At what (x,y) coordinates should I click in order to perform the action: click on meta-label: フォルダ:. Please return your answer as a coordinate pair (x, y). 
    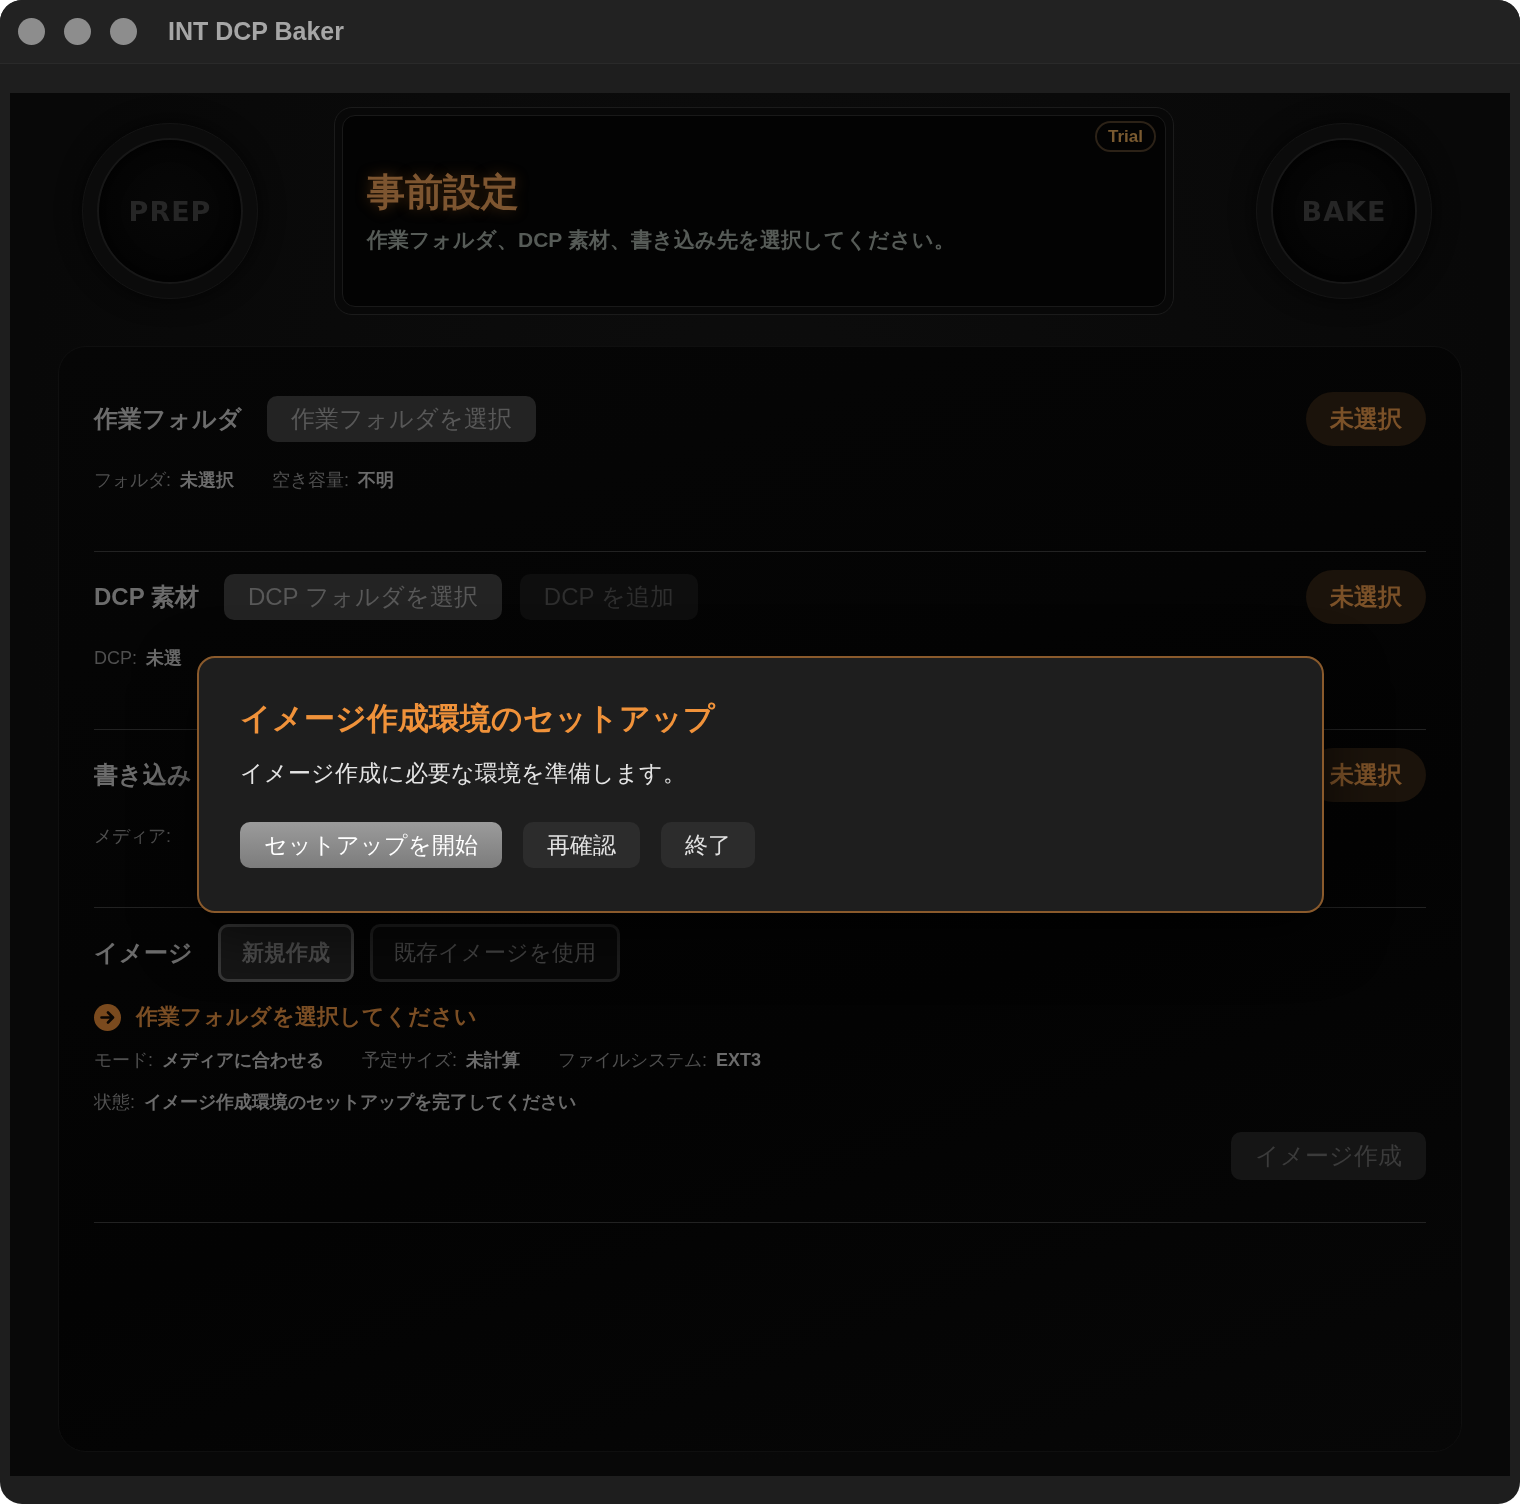
    Looking at the image, I should click on (132, 480).